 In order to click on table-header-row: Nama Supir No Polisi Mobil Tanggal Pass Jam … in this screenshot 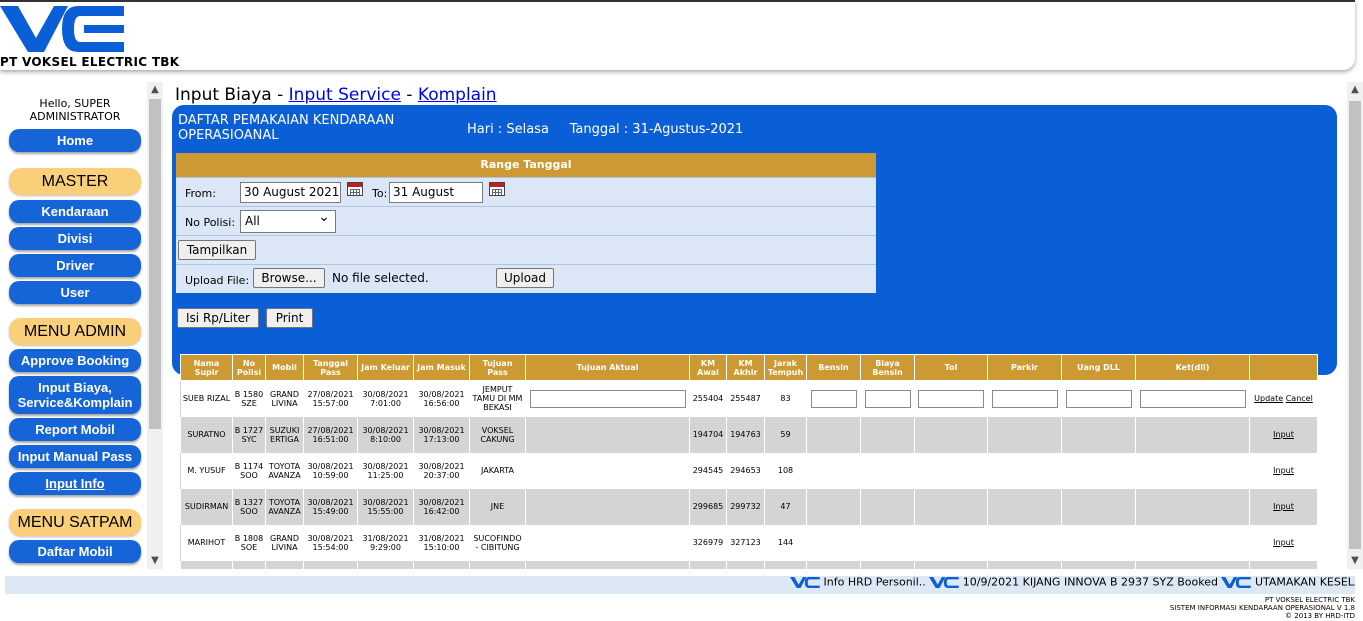, I will do `click(749, 367)`.